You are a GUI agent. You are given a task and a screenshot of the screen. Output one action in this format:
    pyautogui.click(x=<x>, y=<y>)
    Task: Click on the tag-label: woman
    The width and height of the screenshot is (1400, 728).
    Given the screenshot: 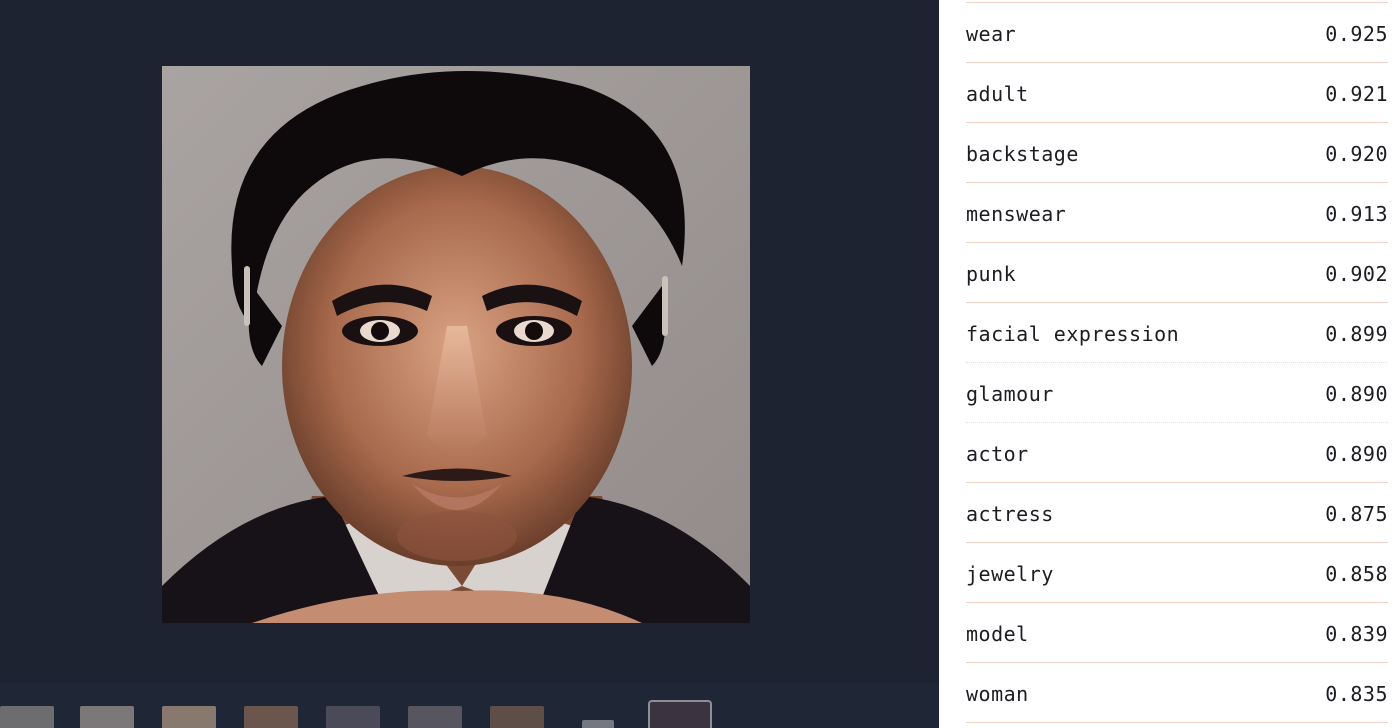 What is the action you would take?
    pyautogui.click(x=997, y=694)
    